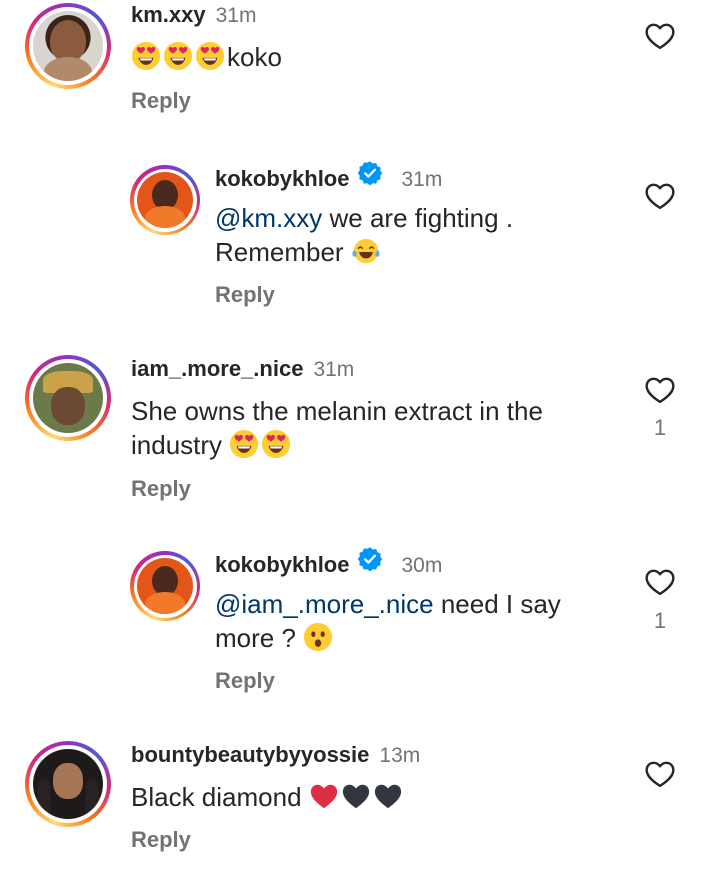 This screenshot has width=719, height=884. What do you see at coordinates (422, 565) in the screenshot?
I see `timestamp: 30m` at bounding box center [422, 565].